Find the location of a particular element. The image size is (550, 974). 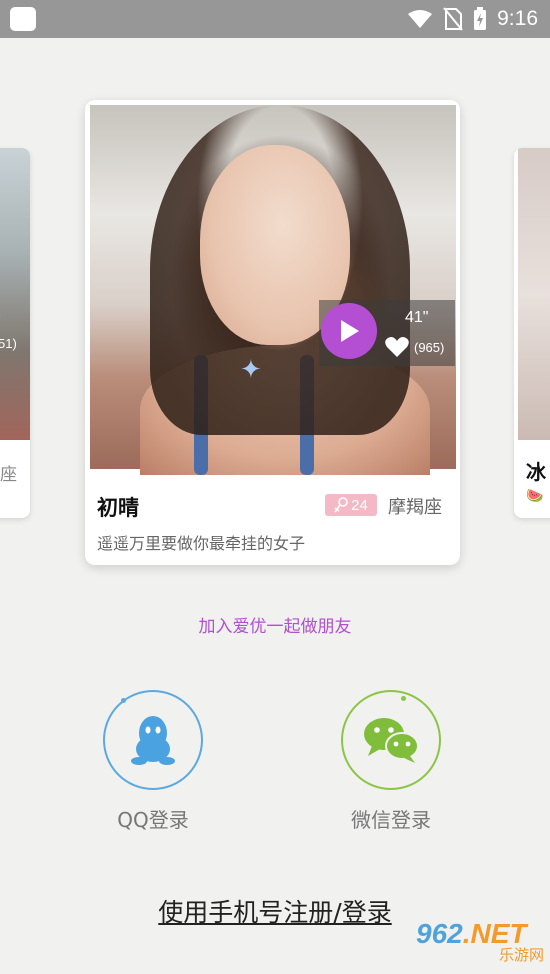

watermark-suffix: .NET is located at coordinates (494, 933).